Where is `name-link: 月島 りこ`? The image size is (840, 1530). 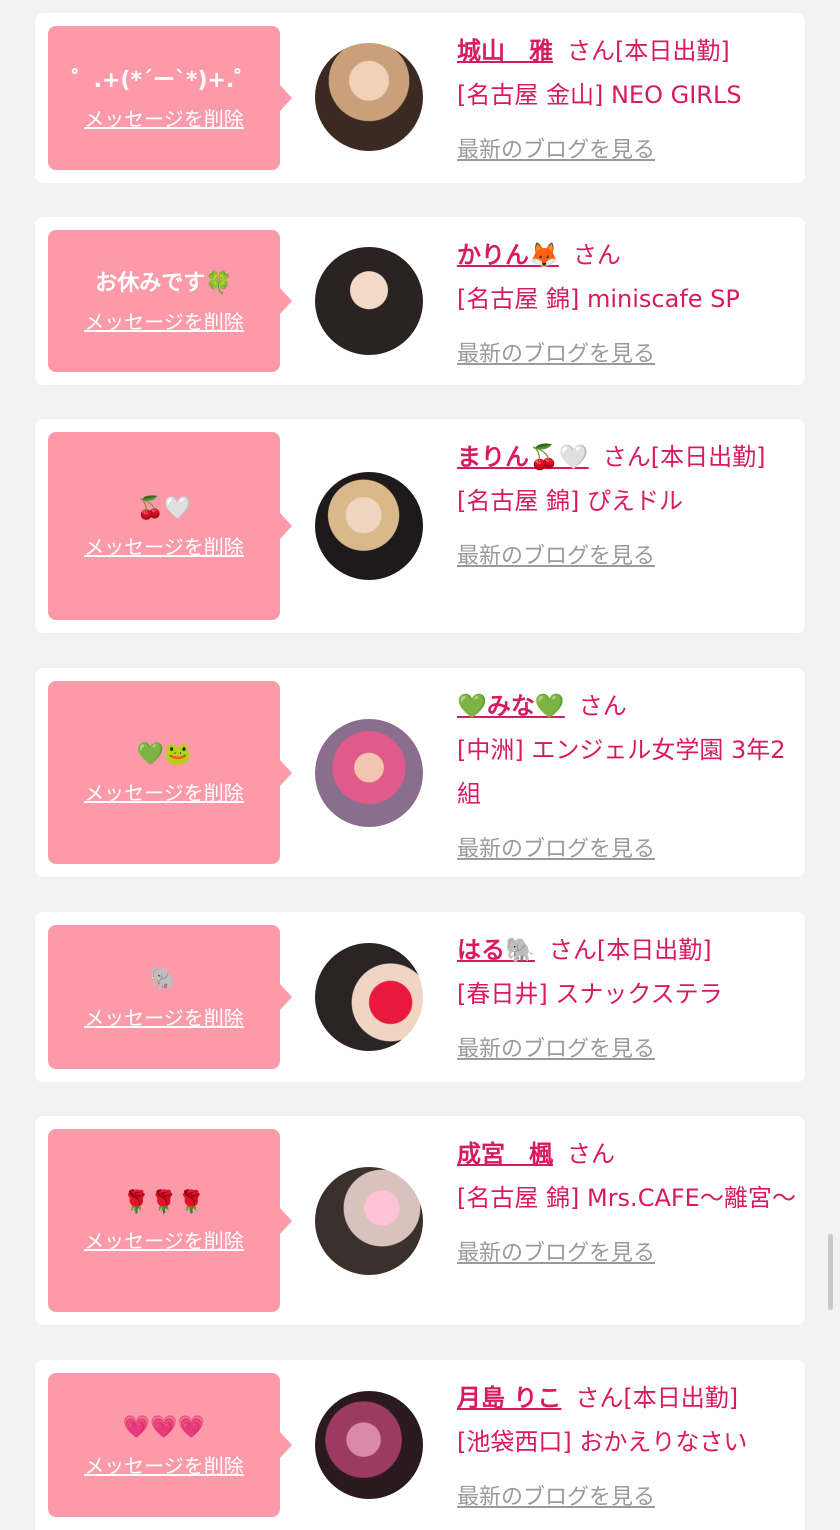 name-link: 月島 りこ is located at coordinates (509, 1398).